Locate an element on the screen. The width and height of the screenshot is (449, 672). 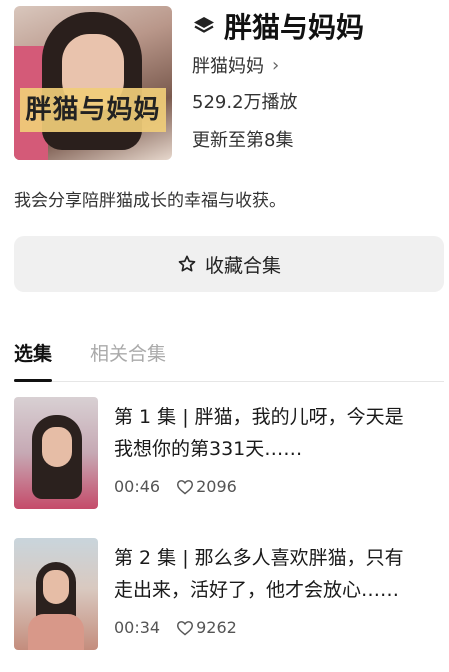
episode-duration: 00:46 is located at coordinates (137, 486).